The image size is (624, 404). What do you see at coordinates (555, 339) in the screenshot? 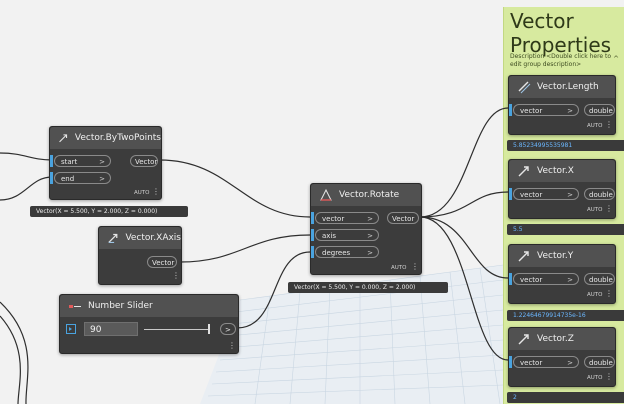
I see `node-title: Vector.Z` at bounding box center [555, 339].